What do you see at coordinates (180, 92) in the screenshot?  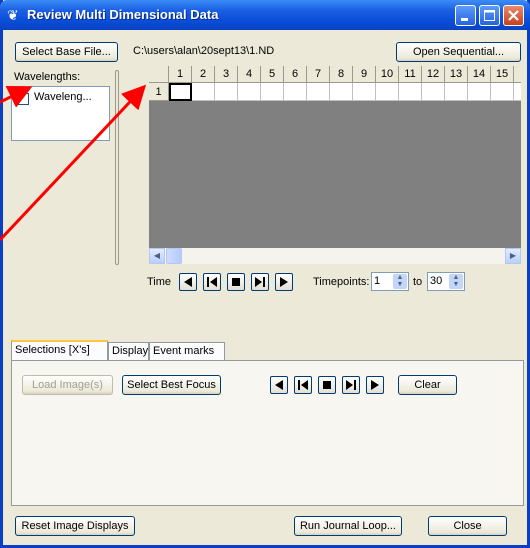 I see `grid-cell-selected` at bounding box center [180, 92].